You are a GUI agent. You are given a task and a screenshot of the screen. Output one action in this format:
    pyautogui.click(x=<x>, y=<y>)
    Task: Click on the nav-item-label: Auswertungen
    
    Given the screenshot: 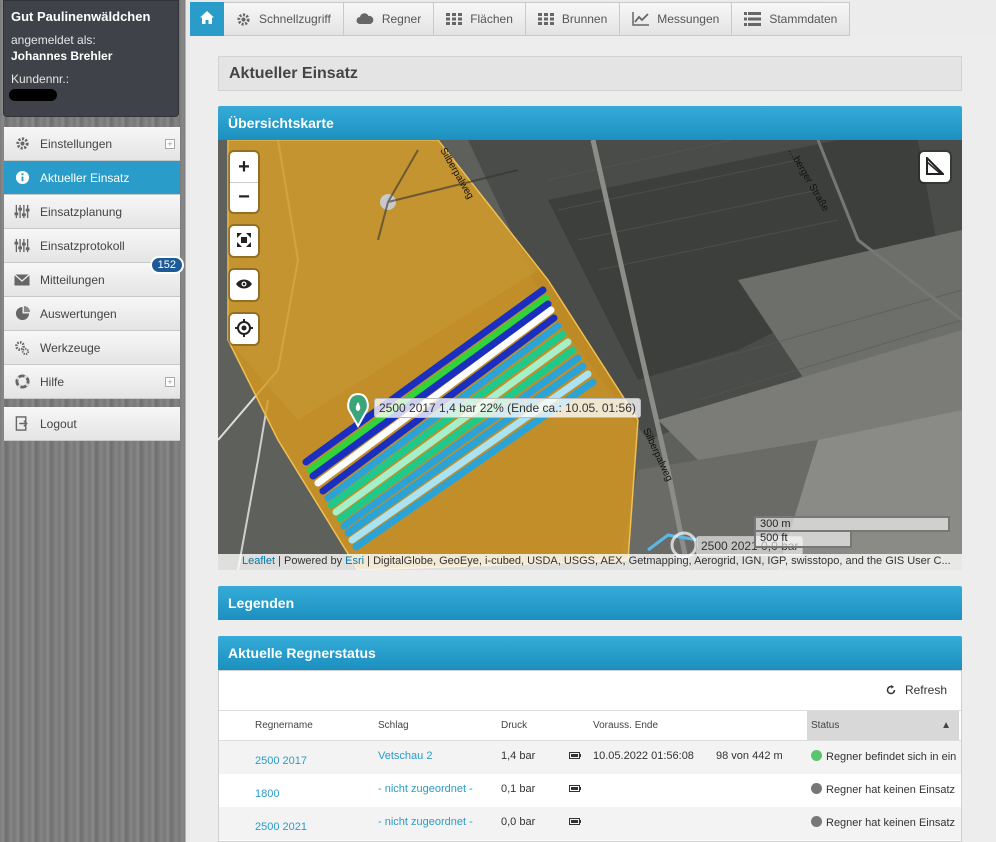 What is the action you would take?
    pyautogui.click(x=78, y=313)
    